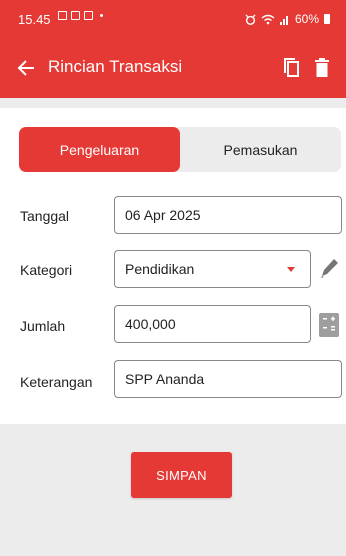 Image resolution: width=346 pixels, height=556 pixels. Describe the element at coordinates (181, 475) in the screenshot. I see `save-button: SIMPAN` at that location.